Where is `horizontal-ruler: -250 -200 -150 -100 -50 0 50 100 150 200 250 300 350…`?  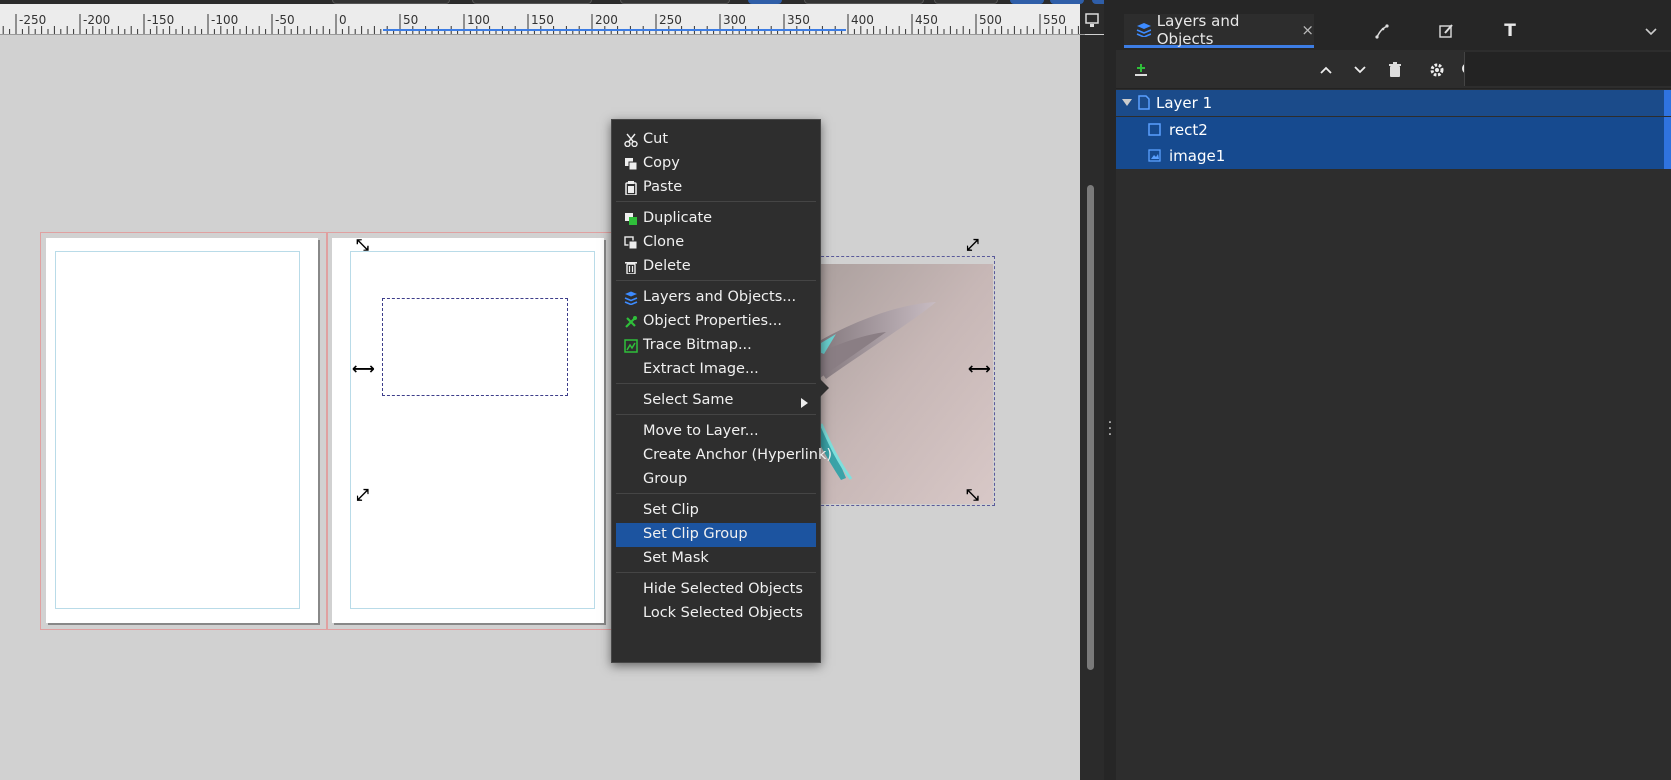
horizontal-ruler: -250 -200 -150 -100 -50 0 50 100 150 200 250 300 350… is located at coordinates (542, 19).